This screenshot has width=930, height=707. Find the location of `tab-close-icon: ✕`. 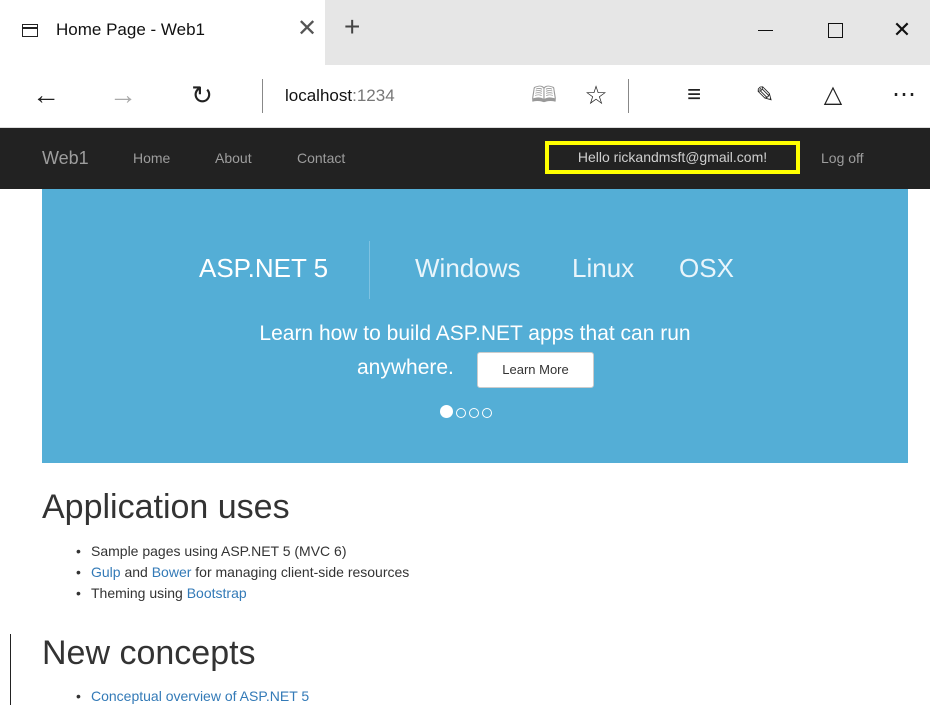

tab-close-icon: ✕ is located at coordinates (307, 29).